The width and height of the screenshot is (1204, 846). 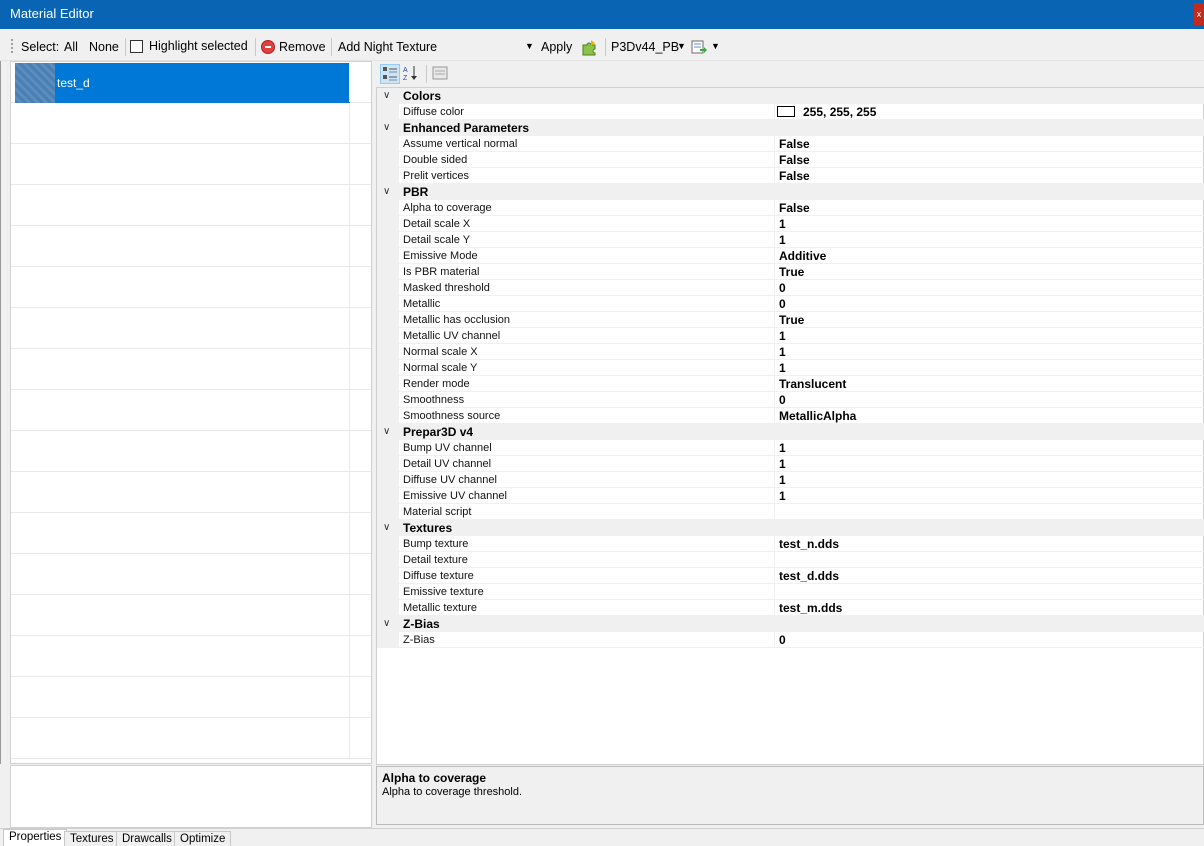 I want to click on property-row: Emissive UV channel 1, so click(x=790, y=496).